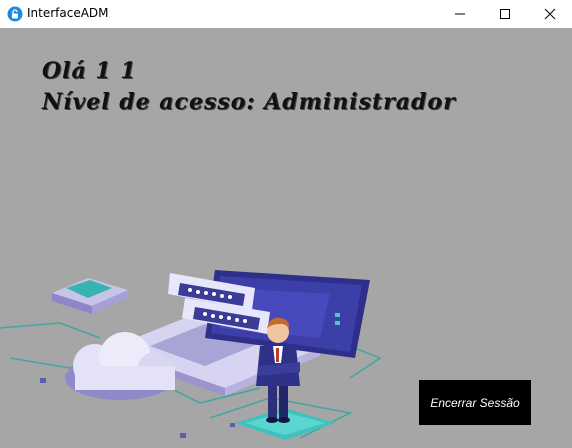 The width and height of the screenshot is (572, 448). Describe the element at coordinates (249, 102) in the screenshot. I see `access-level-text: Nível de acesso: Administrador` at that location.